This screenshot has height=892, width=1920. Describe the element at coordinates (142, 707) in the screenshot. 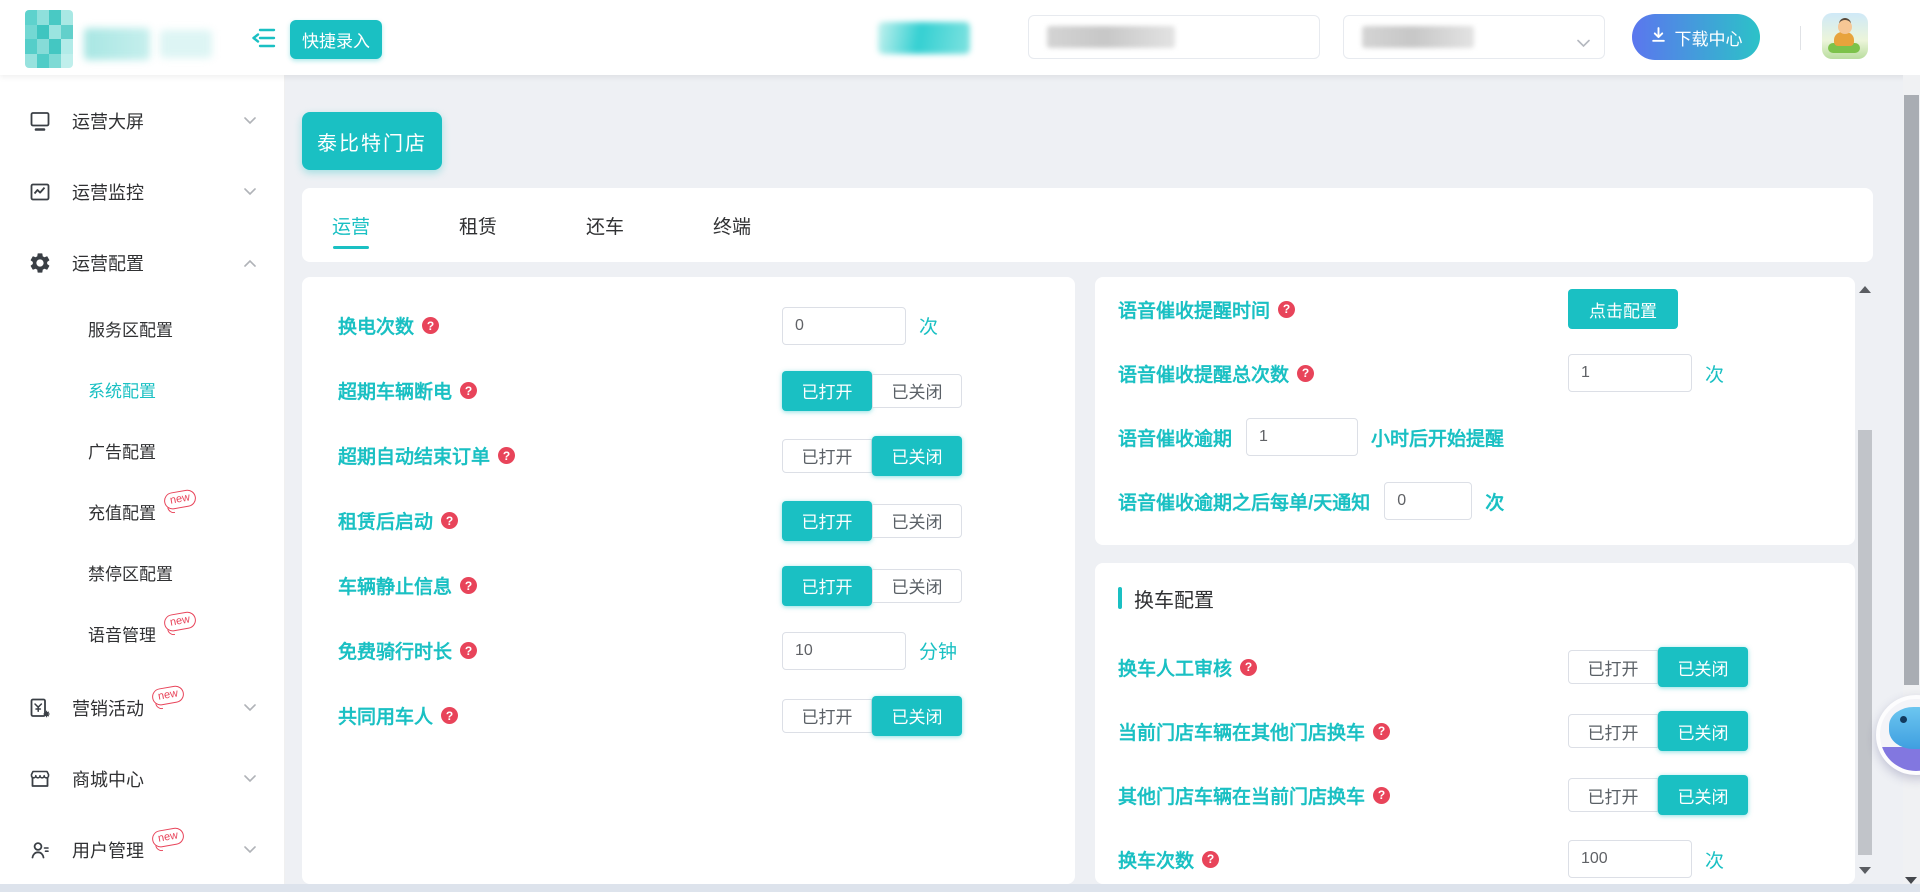

I see `sidebar-item-marketing: 营销活动 new` at that location.